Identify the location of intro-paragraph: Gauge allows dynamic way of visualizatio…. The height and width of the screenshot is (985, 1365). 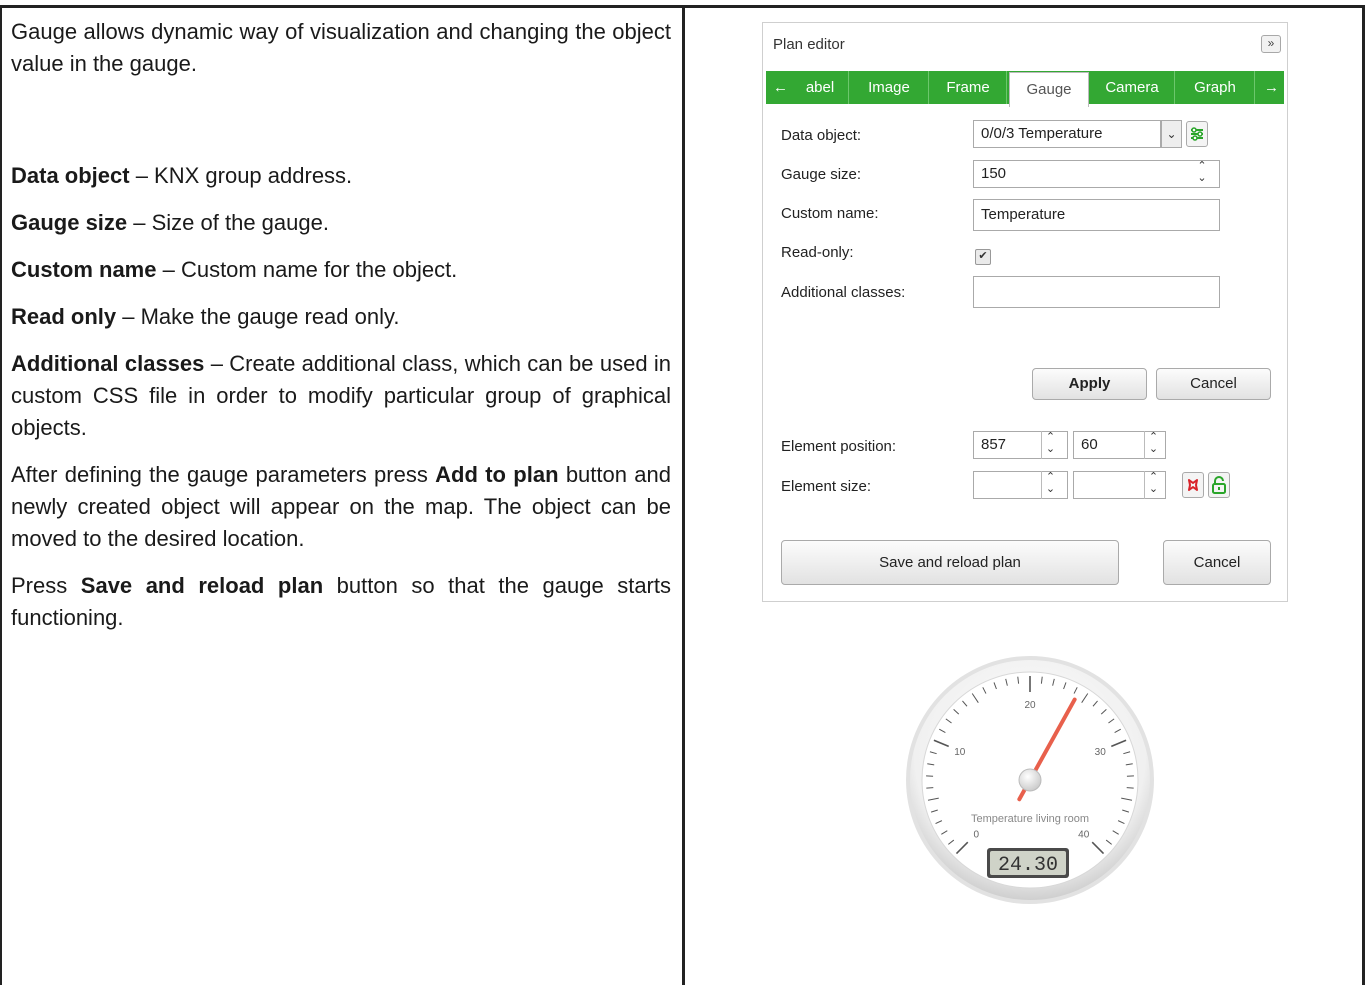
(341, 47).